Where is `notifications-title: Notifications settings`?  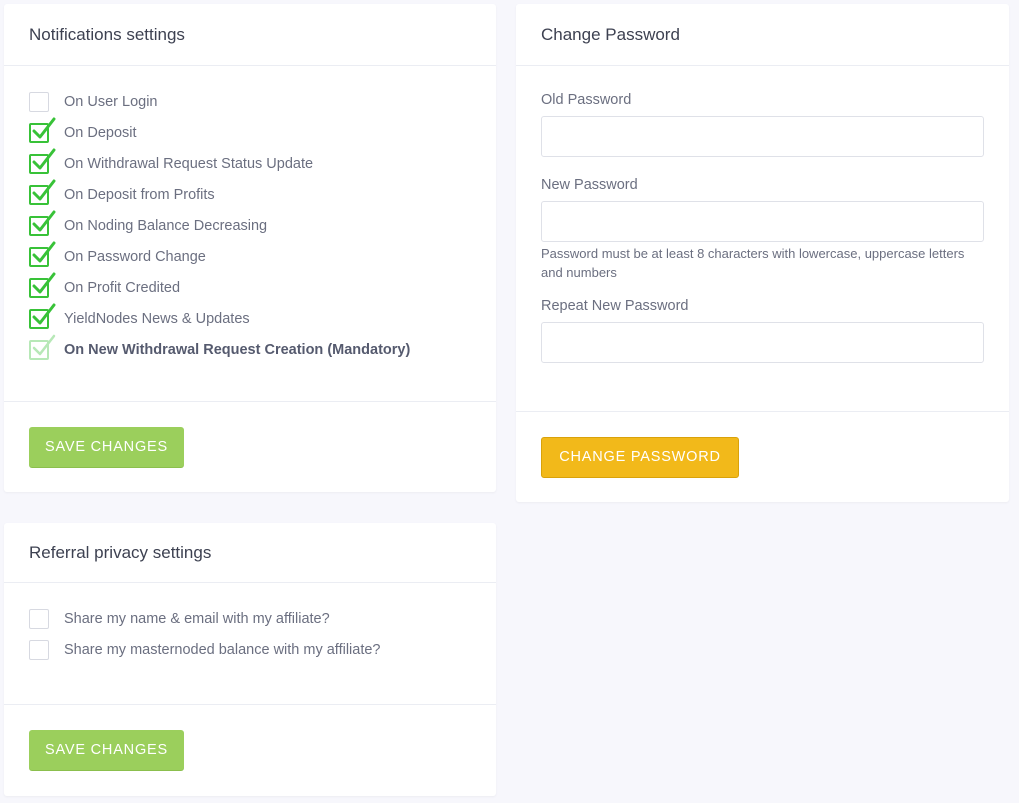 notifications-title: Notifications settings is located at coordinates (250, 35).